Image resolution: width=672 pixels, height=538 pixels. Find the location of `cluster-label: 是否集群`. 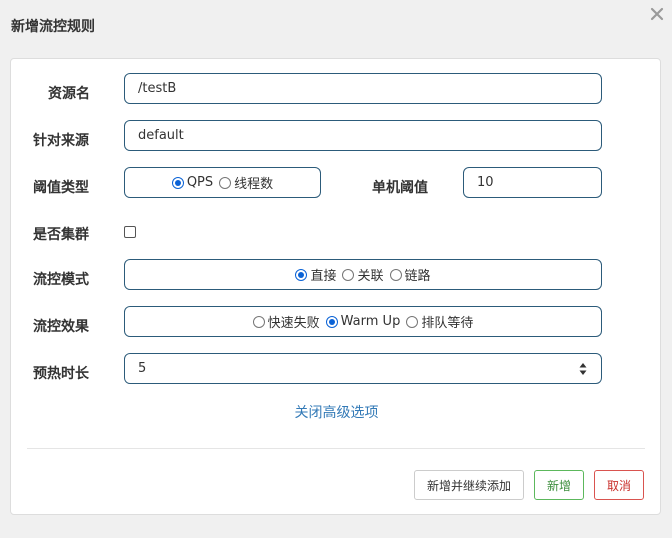

cluster-label: 是否集群 is located at coordinates (61, 235).